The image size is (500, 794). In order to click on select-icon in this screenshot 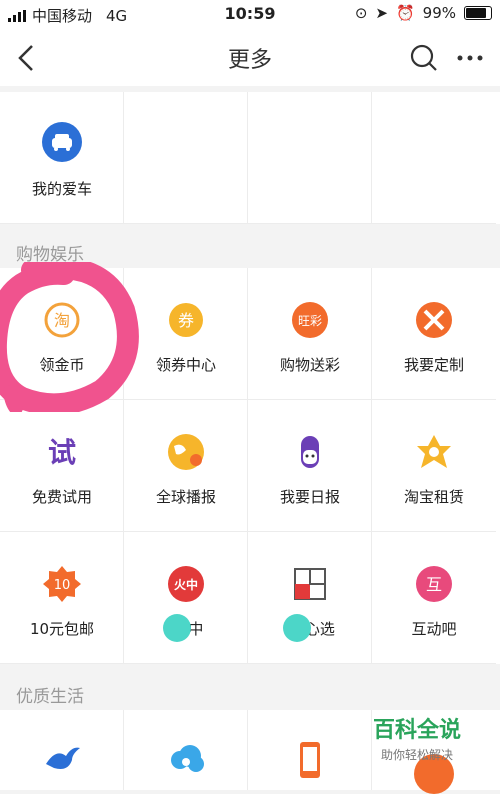, I will do `click(310, 584)`.